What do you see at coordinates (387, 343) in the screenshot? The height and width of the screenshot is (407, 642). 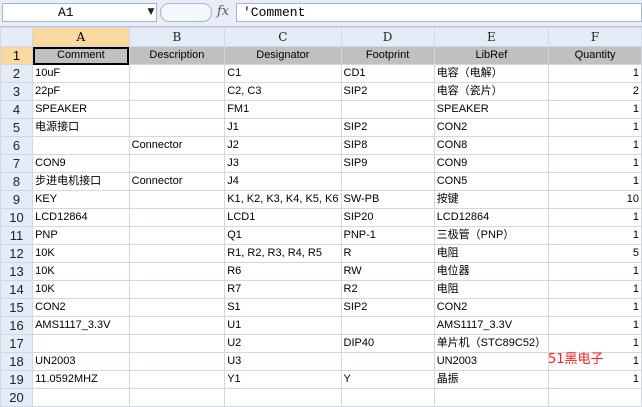 I see `cell: DIP40` at bounding box center [387, 343].